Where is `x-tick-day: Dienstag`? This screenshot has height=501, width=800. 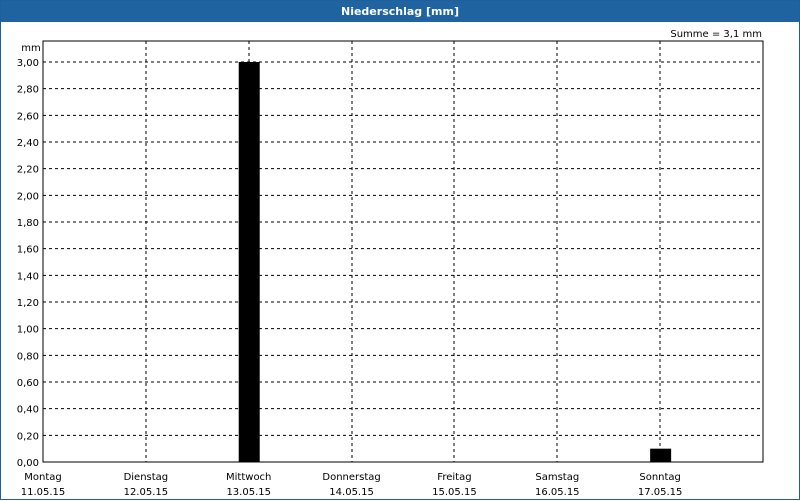 x-tick-day: Dienstag is located at coordinates (146, 477).